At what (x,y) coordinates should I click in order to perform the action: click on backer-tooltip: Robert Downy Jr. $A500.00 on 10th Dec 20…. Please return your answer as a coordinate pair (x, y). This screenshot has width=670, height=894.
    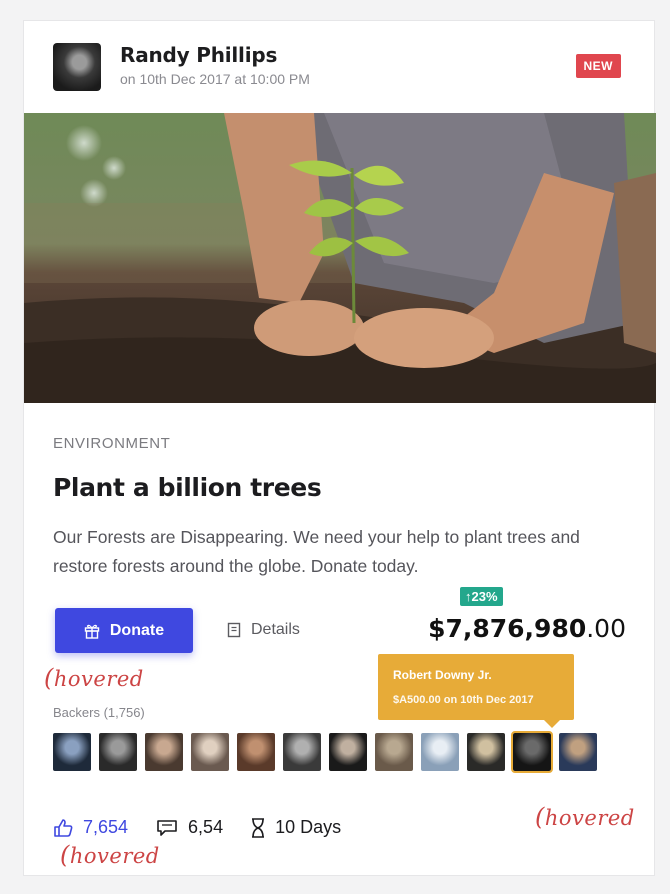
    Looking at the image, I should click on (476, 691).